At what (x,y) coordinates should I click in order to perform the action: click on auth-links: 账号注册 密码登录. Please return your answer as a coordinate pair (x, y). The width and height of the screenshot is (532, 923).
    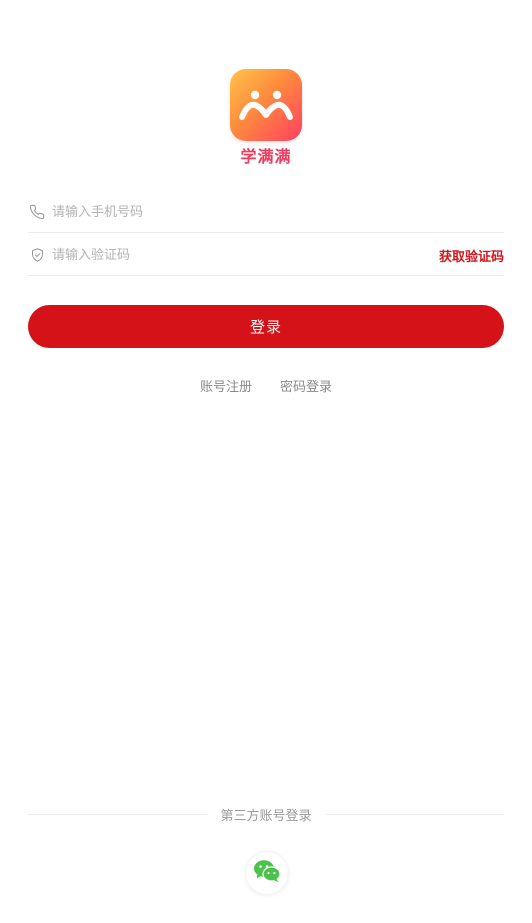
    Looking at the image, I should click on (266, 385).